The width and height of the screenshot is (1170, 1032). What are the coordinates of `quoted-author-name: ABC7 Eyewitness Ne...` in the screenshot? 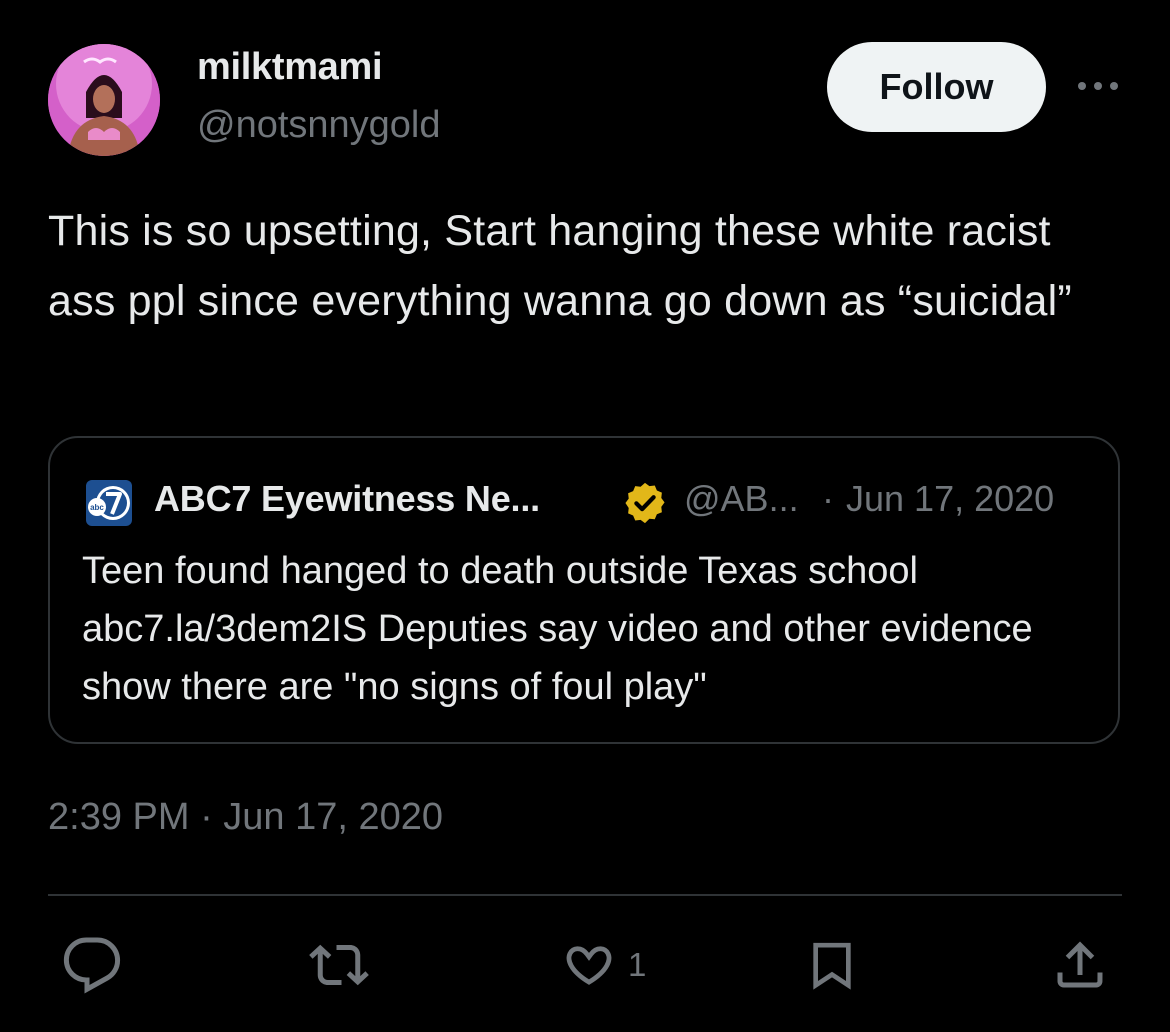 It's located at (347, 498).